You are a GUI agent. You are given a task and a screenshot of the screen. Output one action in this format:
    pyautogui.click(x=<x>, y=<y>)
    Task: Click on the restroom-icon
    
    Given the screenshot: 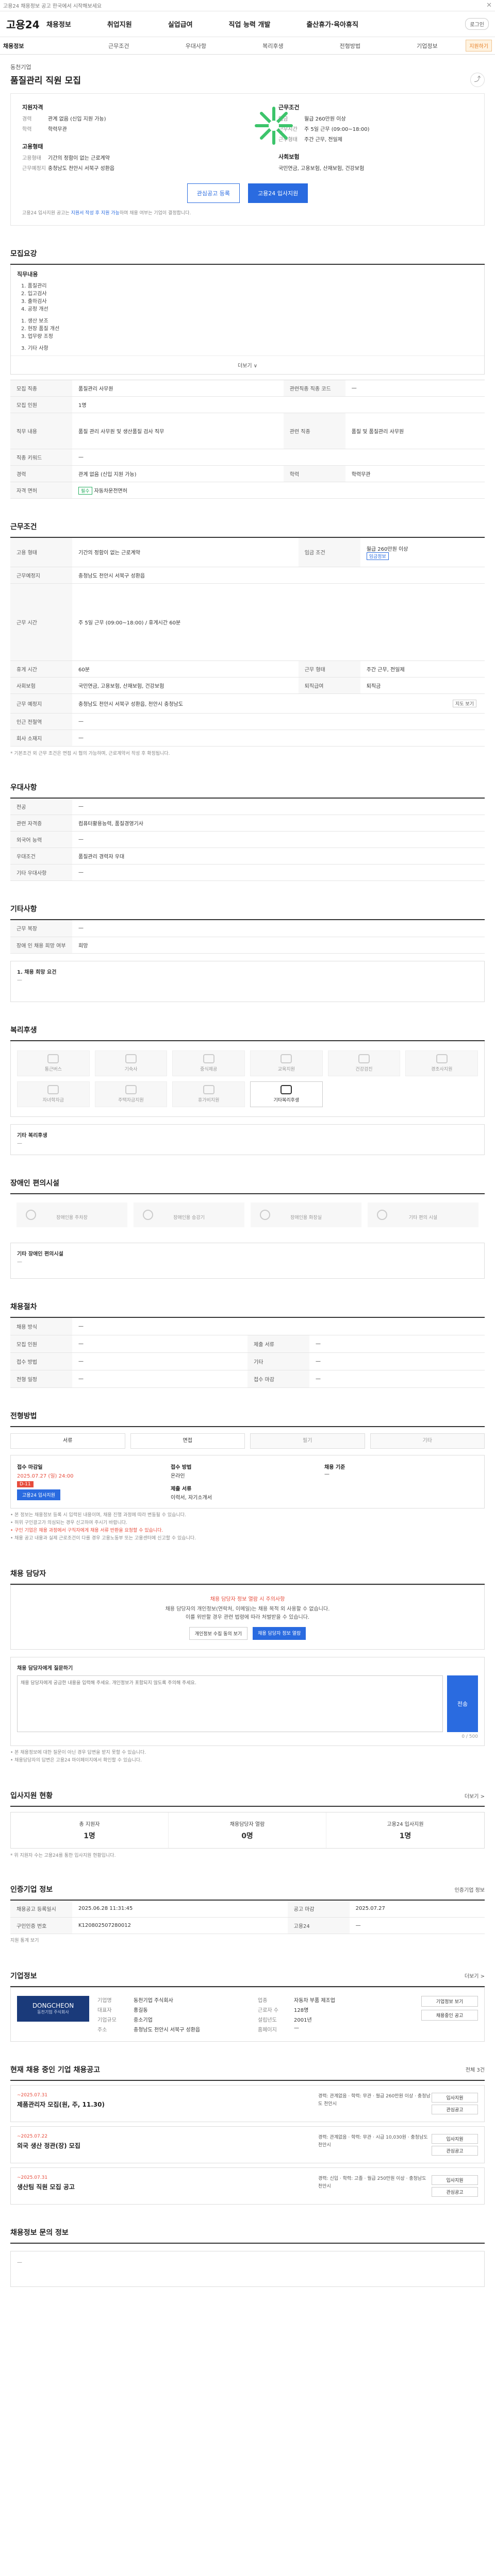 What is the action you would take?
    pyautogui.click(x=265, y=1214)
    